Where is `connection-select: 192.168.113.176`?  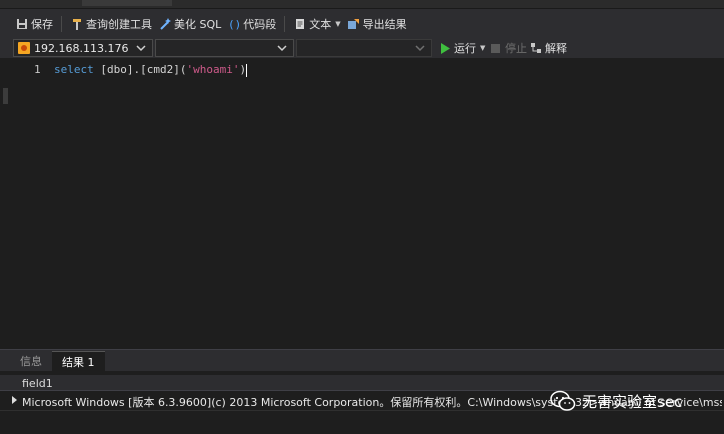 connection-select: 192.168.113.176 is located at coordinates (83, 48).